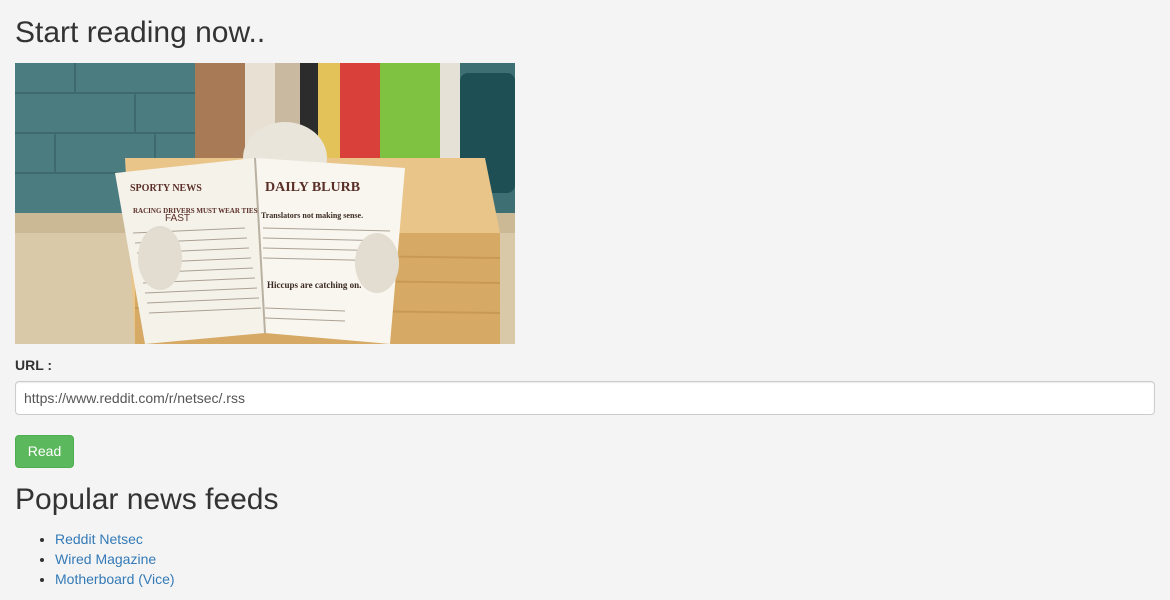 The height and width of the screenshot is (600, 1170). Describe the element at coordinates (115, 579) in the screenshot. I see `feed-link-motherboard-vice: Motherboard (Vice)` at that location.